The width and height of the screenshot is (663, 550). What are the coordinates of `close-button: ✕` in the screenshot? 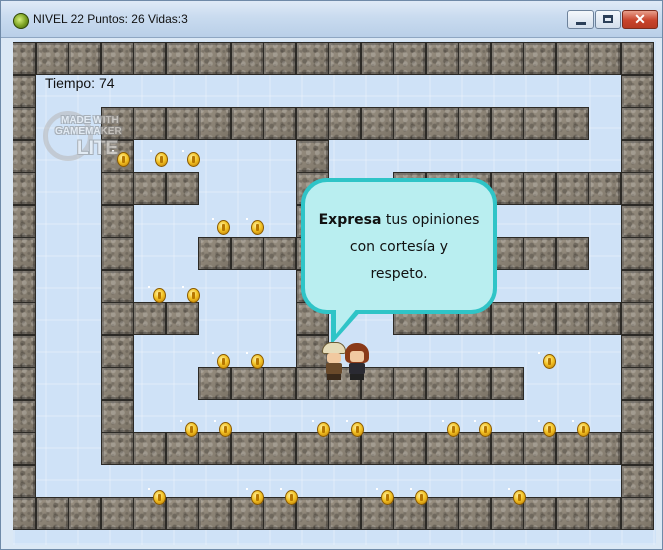 It's located at (640, 19).